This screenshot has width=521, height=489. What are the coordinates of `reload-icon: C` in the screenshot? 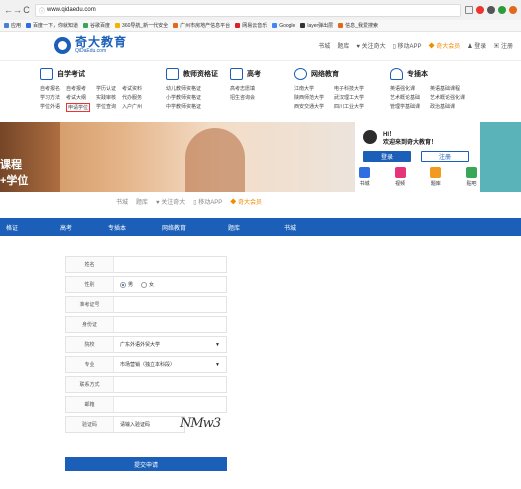 It's located at (26, 10).